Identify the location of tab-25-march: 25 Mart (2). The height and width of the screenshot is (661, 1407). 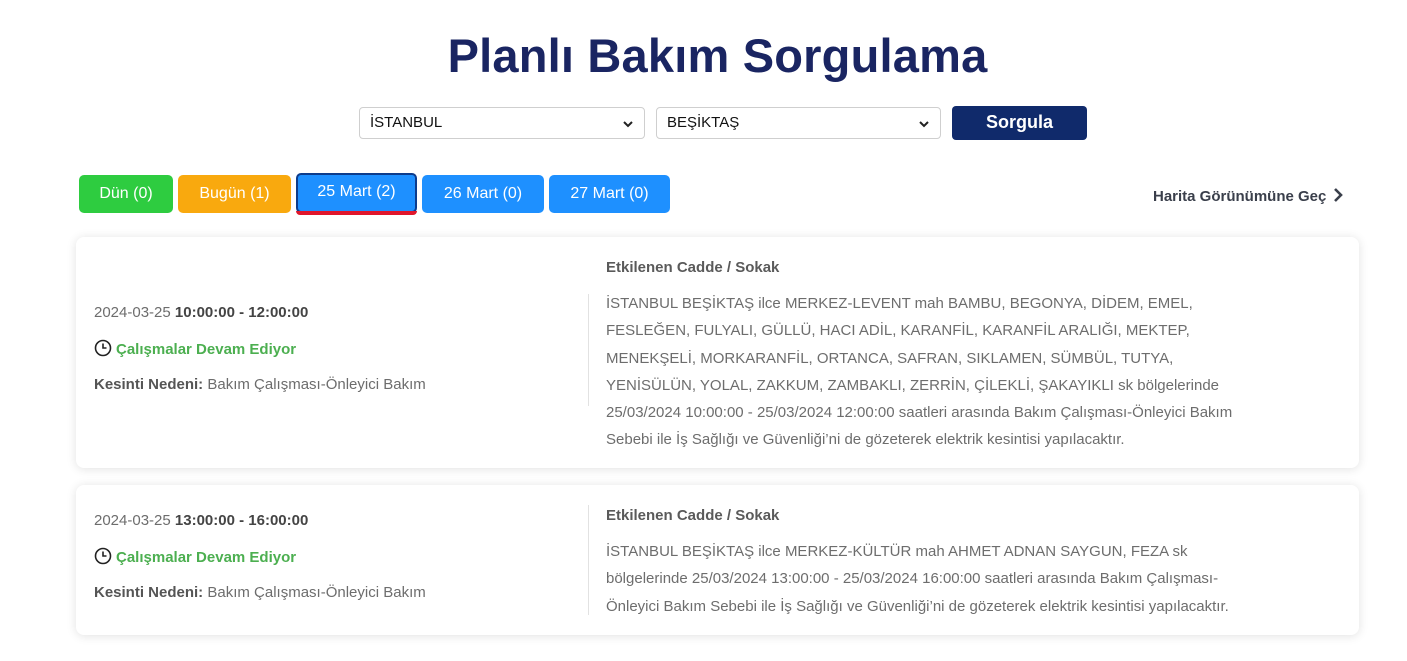
(356, 194).